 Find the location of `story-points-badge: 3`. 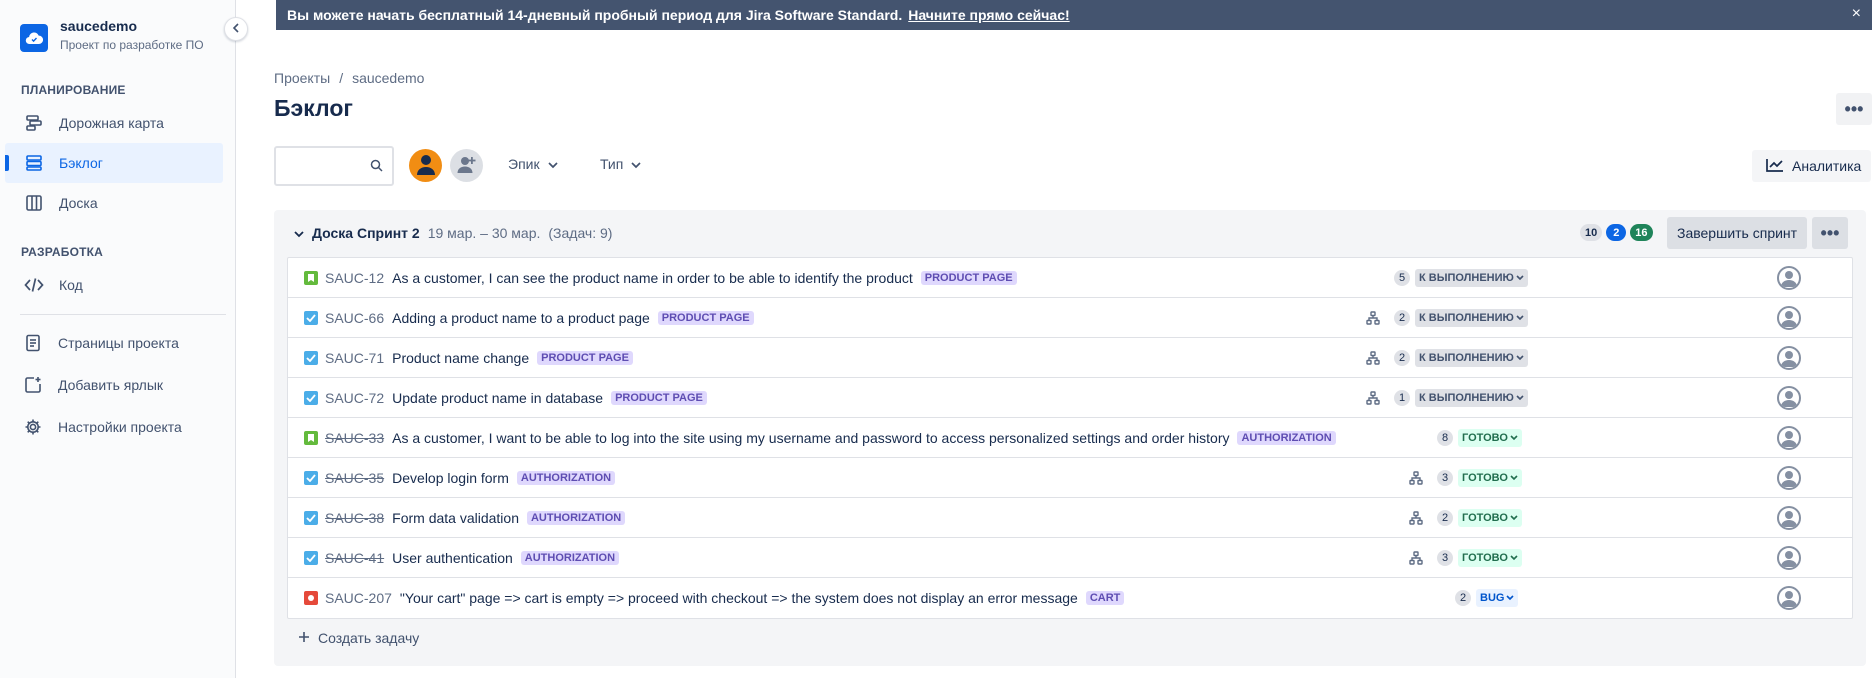

story-points-badge: 3 is located at coordinates (1445, 558).